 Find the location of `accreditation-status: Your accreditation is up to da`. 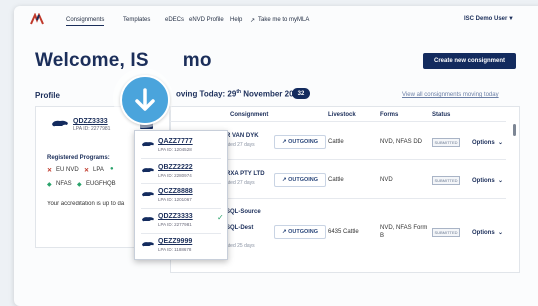

accreditation-status: Your accreditation is up to da is located at coordinates (86, 204).